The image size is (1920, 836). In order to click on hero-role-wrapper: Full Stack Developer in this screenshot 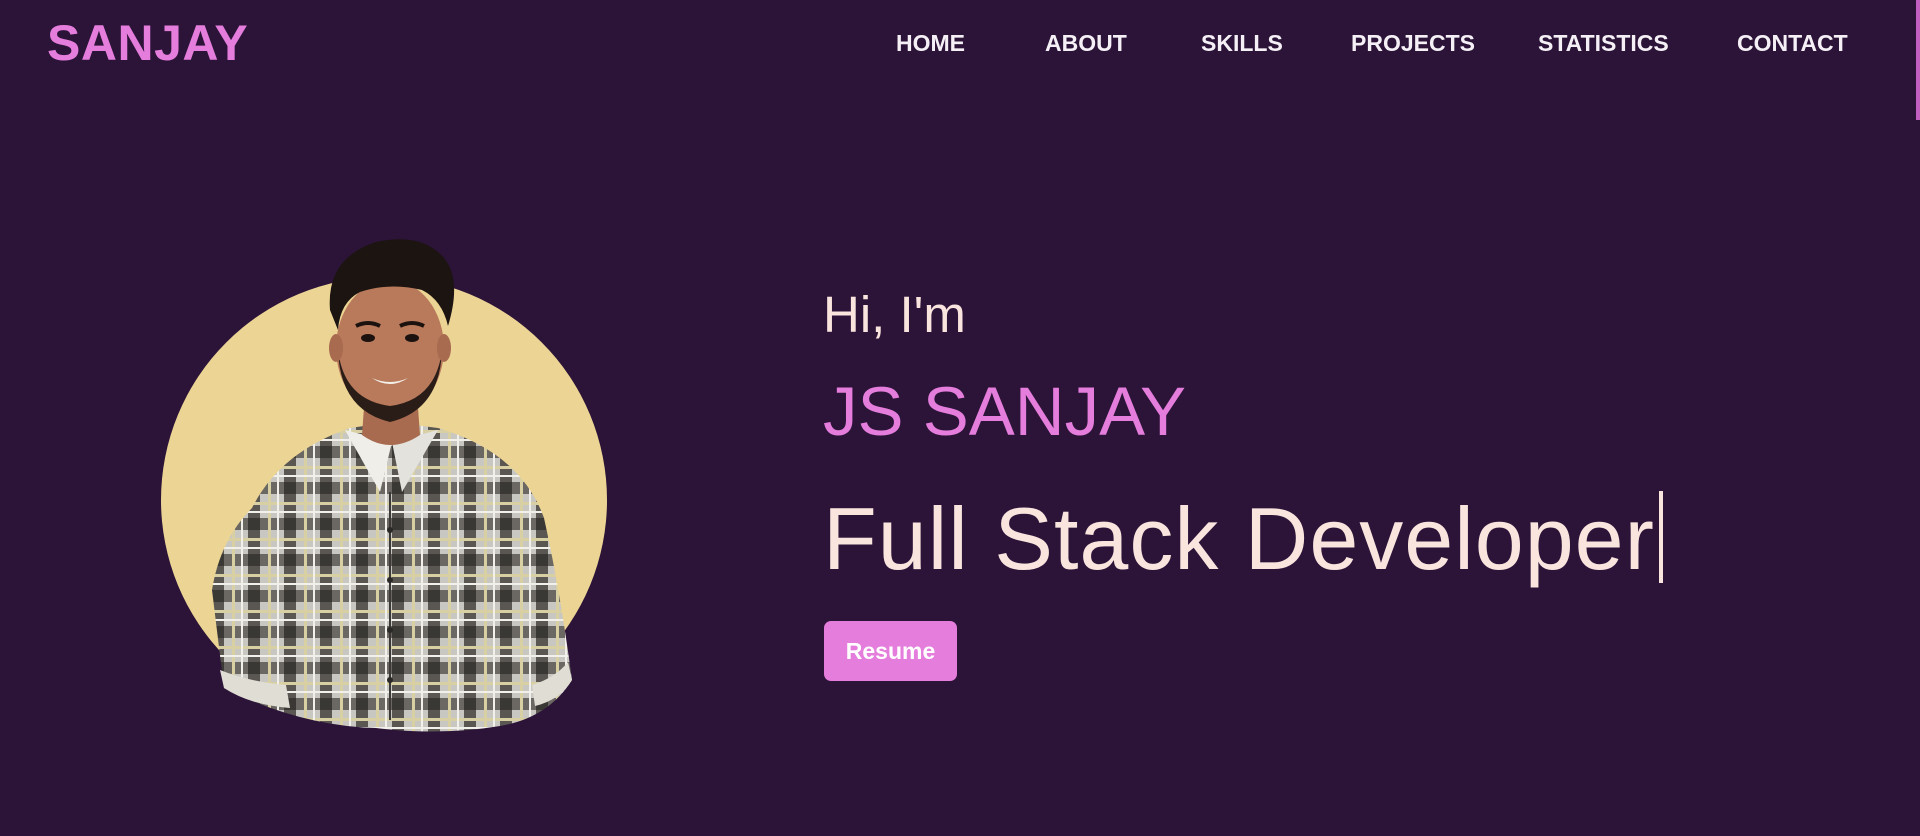, I will do `click(1243, 539)`.